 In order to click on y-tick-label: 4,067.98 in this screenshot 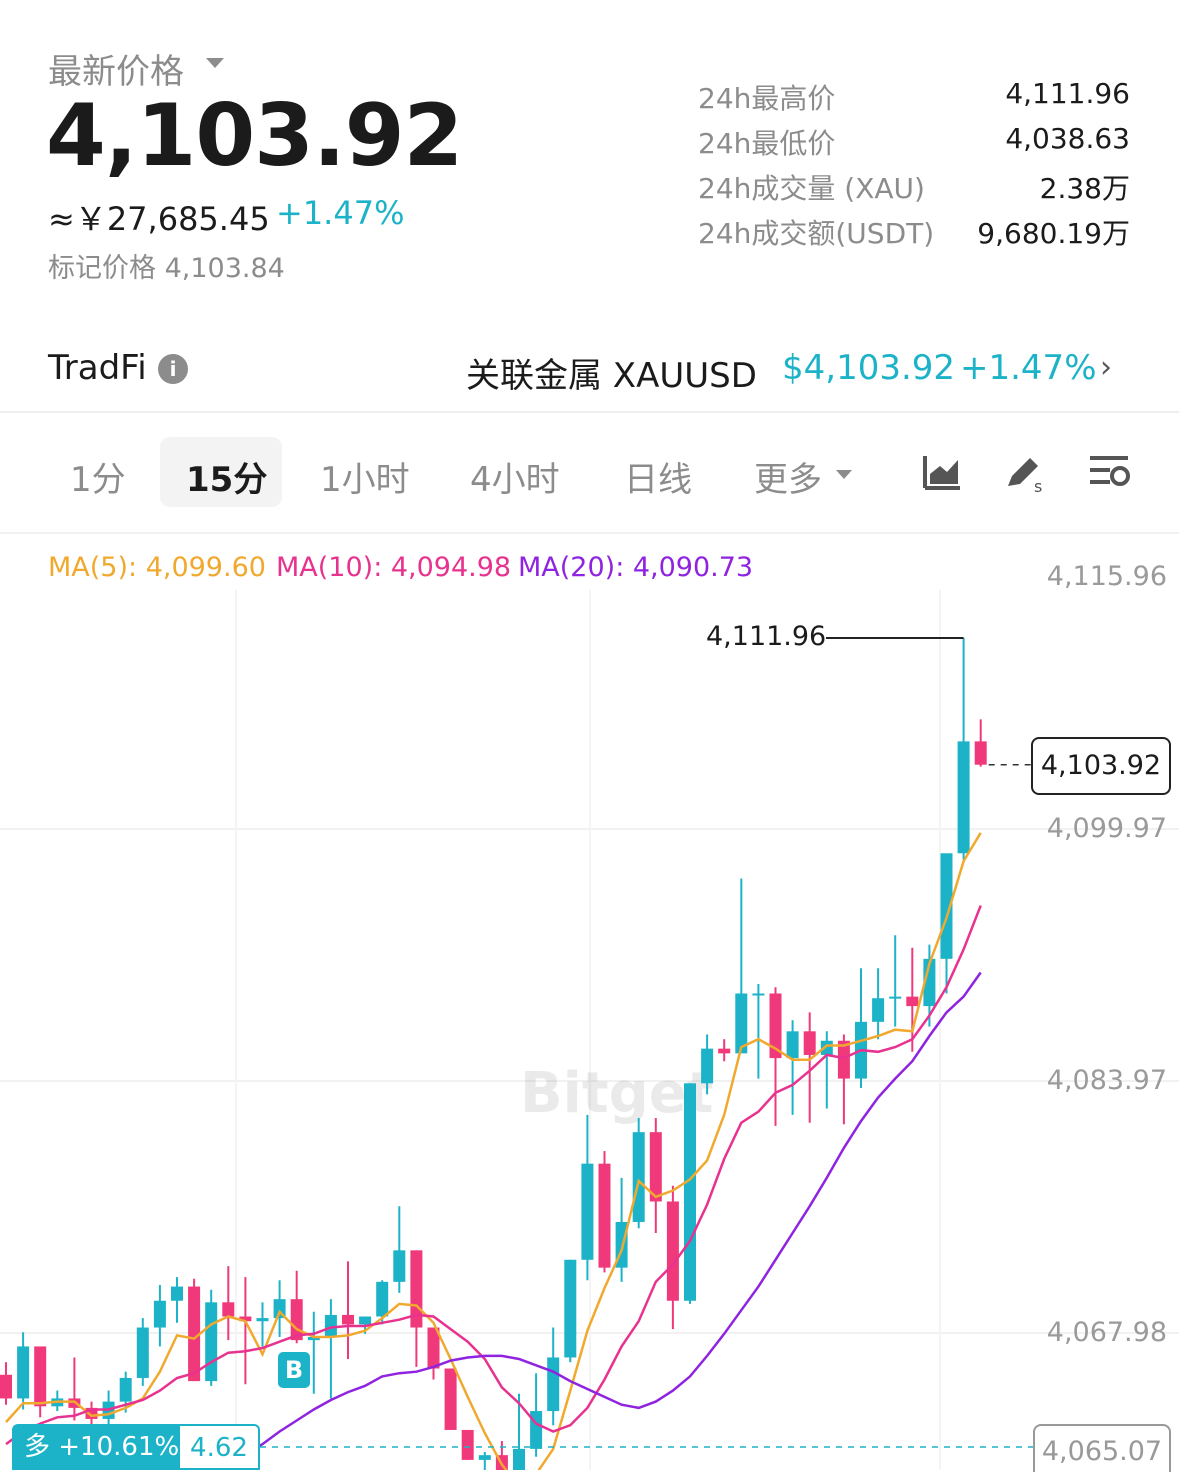, I will do `click(1106, 1332)`.